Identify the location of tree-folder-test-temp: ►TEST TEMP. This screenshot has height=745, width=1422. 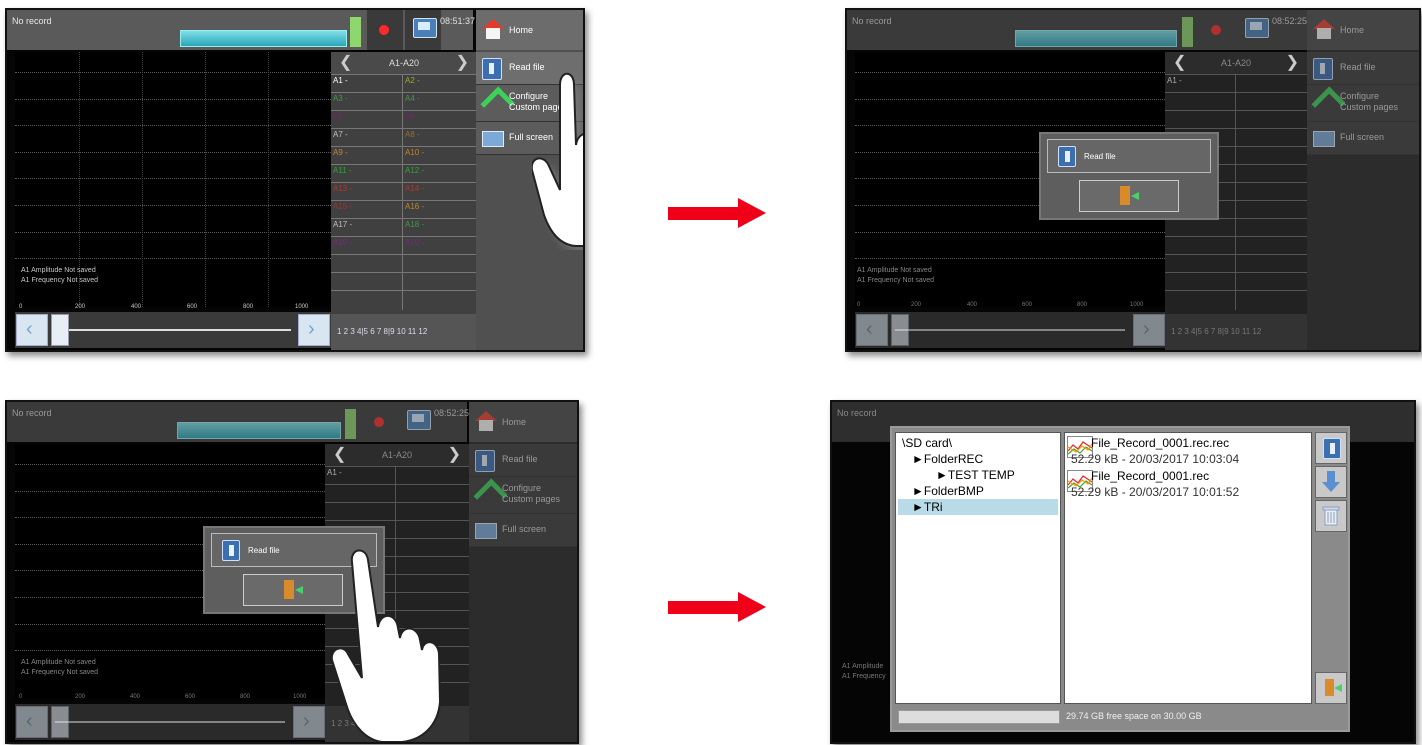
(975, 475).